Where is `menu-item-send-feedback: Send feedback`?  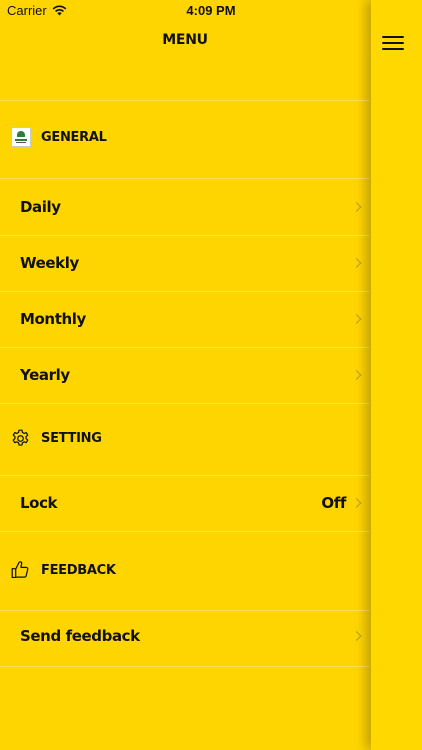
menu-item-send-feedback: Send feedback is located at coordinates (185, 636).